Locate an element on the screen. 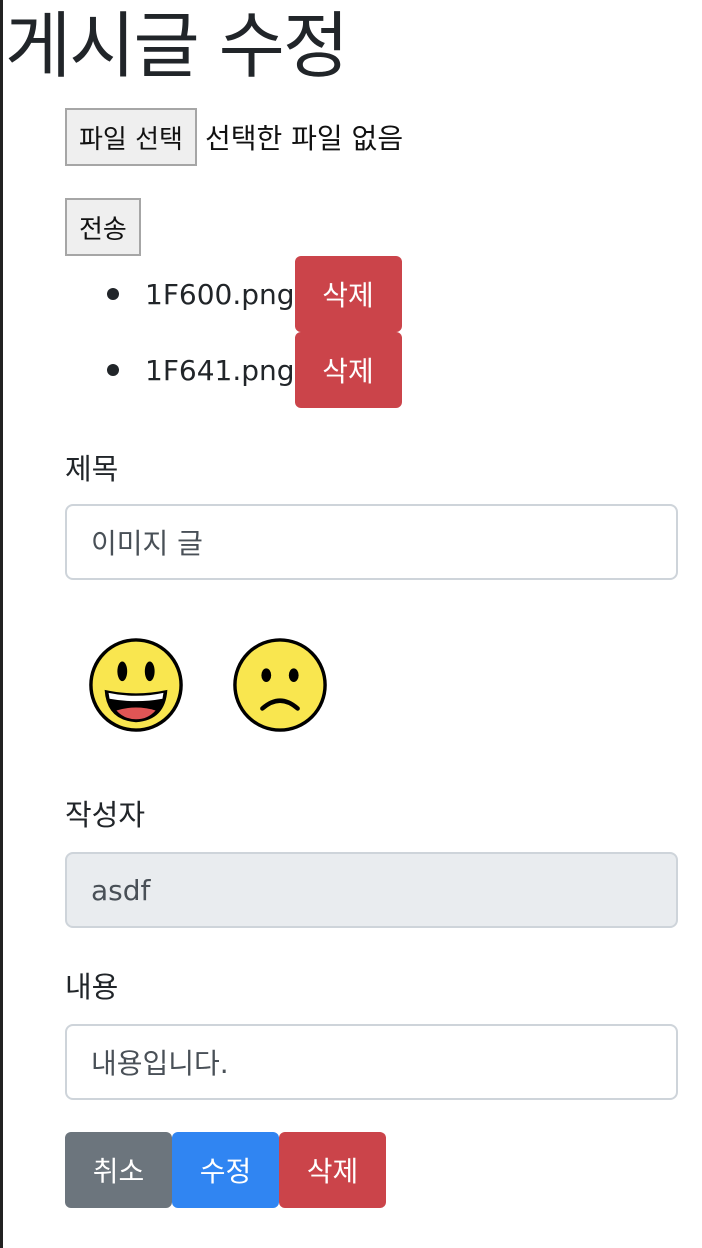 This screenshot has width=702, height=1248. attachment-name: 1F641.png is located at coordinates (220, 370).